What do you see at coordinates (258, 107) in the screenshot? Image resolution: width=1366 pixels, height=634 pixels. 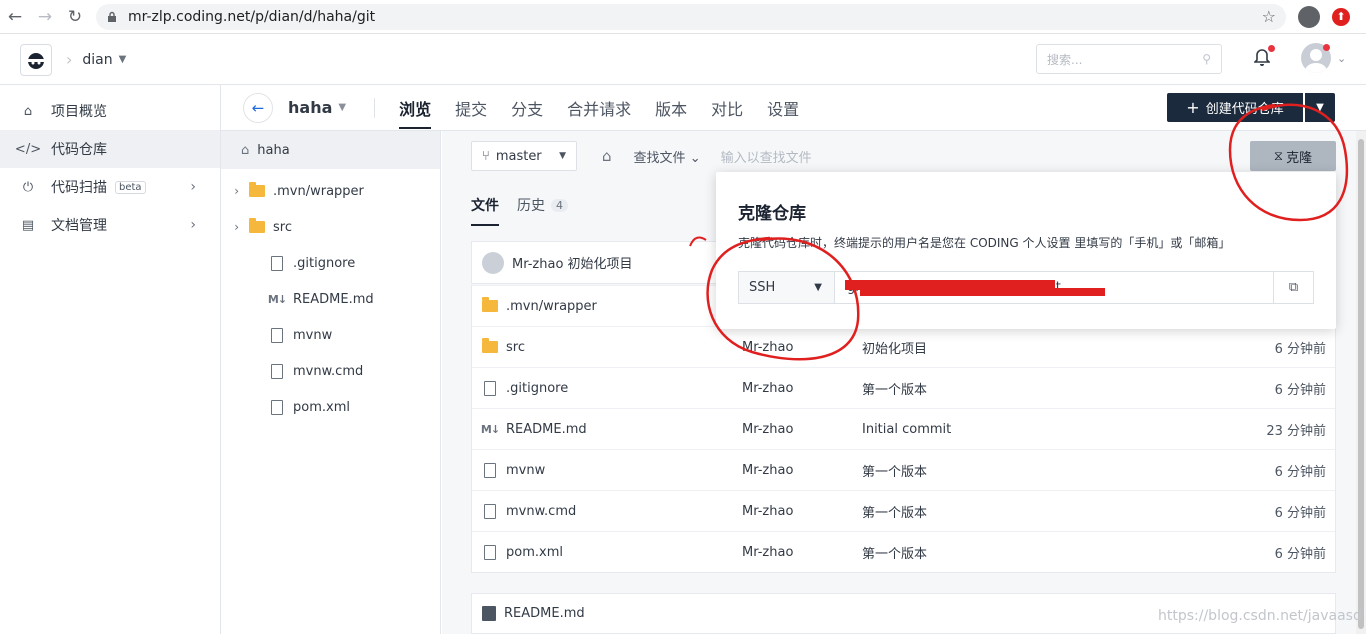 I see `back-button: ←` at bounding box center [258, 107].